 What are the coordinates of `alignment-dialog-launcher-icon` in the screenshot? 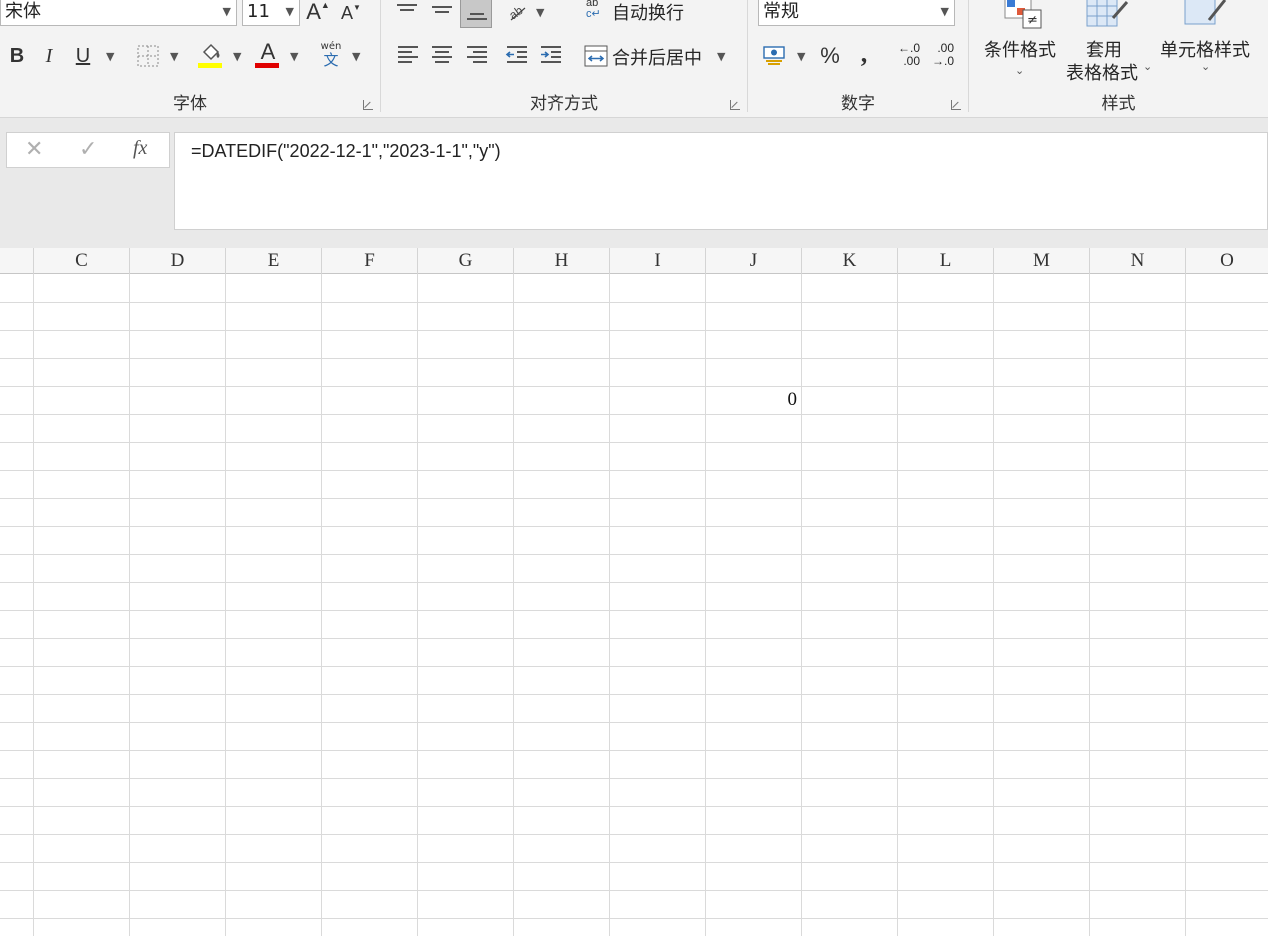 It's located at (735, 105).